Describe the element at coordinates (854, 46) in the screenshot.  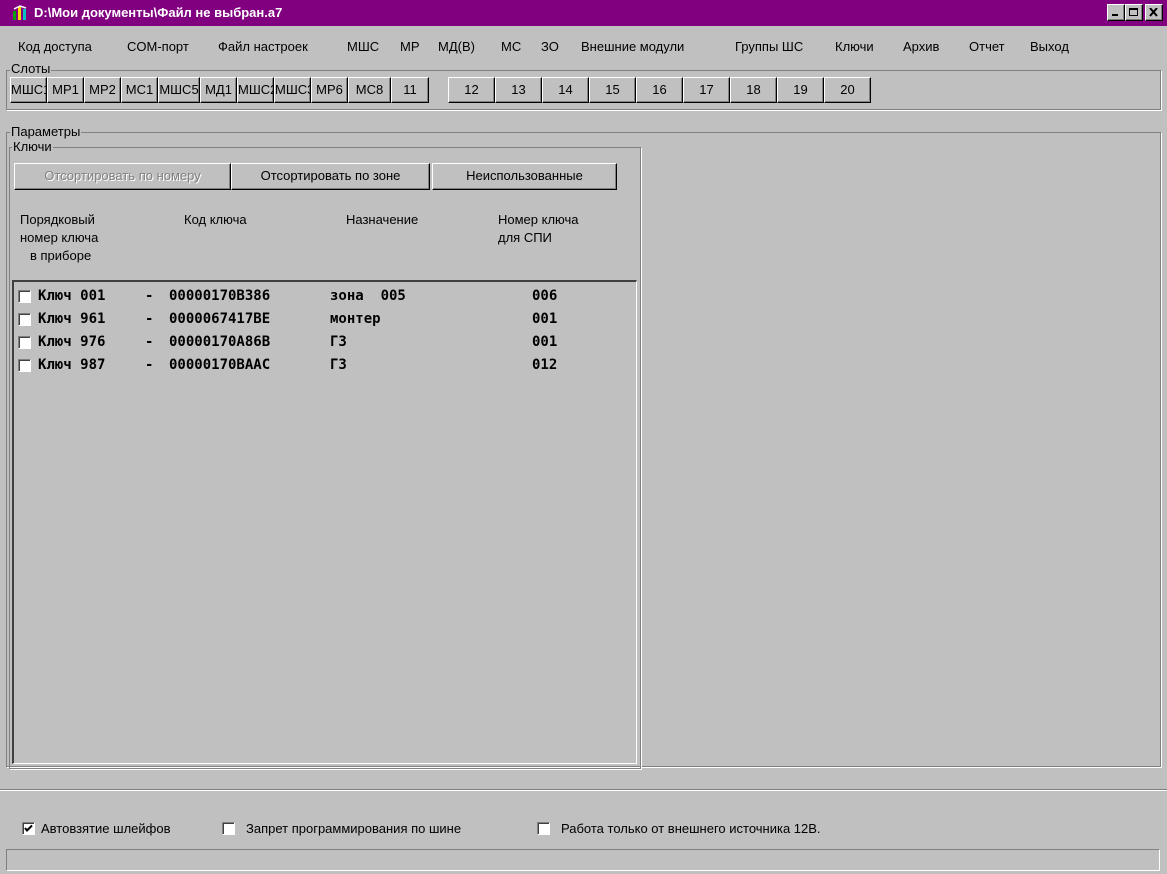
I see `menu-keys: Ключи` at that location.